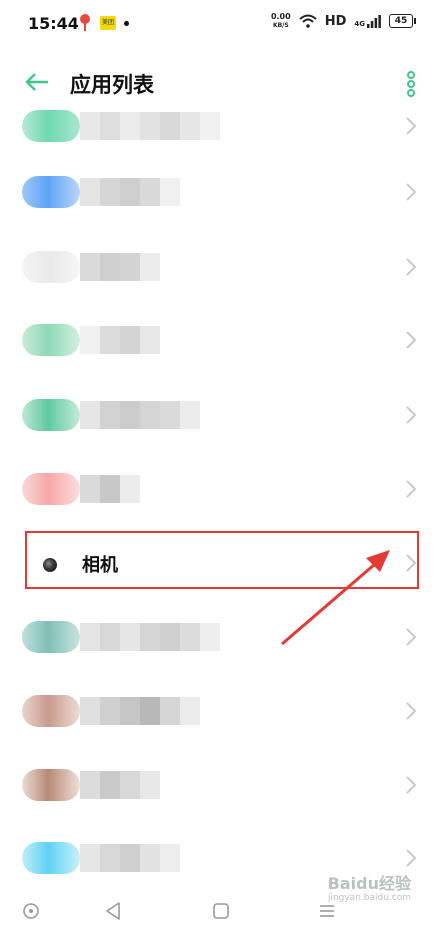  I want to click on menu-lines-icon, so click(327, 911).